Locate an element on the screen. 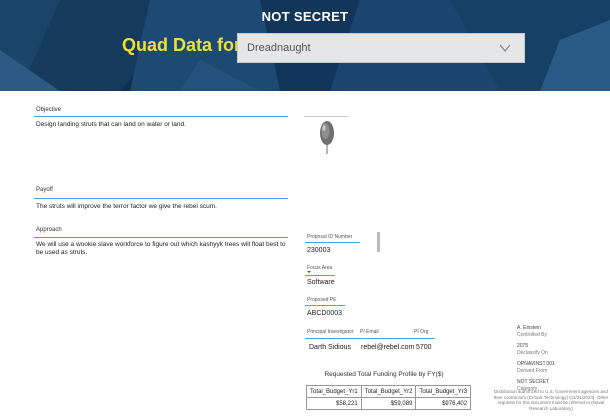  approach-divider is located at coordinates (161, 237).